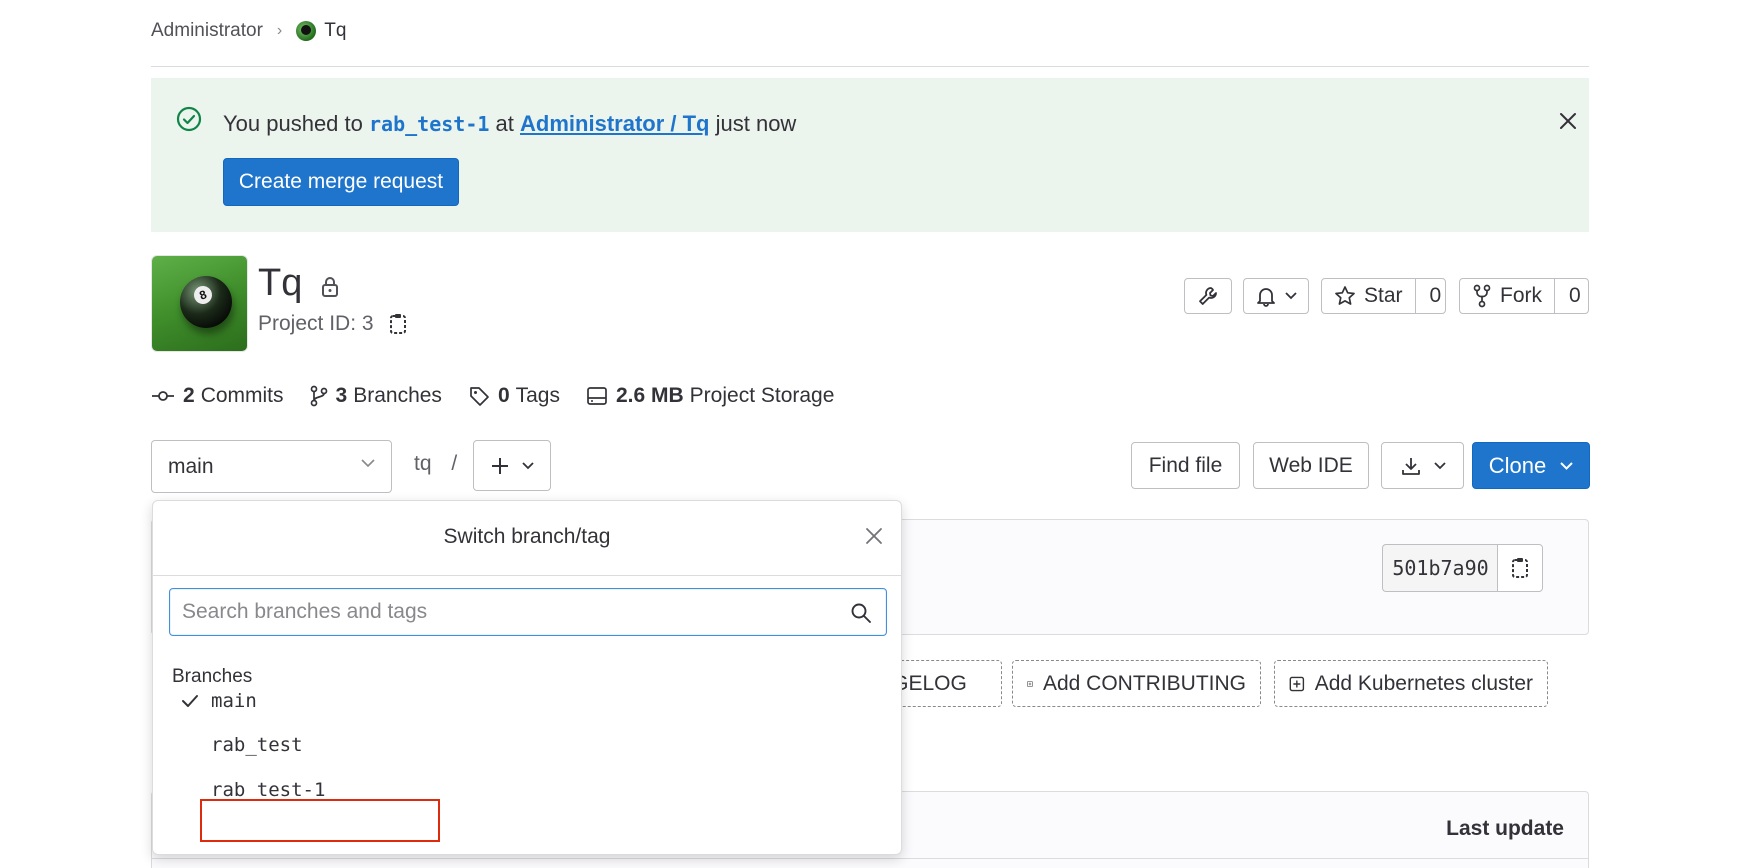  I want to click on alert-prefix: You pushed to, so click(293, 123).